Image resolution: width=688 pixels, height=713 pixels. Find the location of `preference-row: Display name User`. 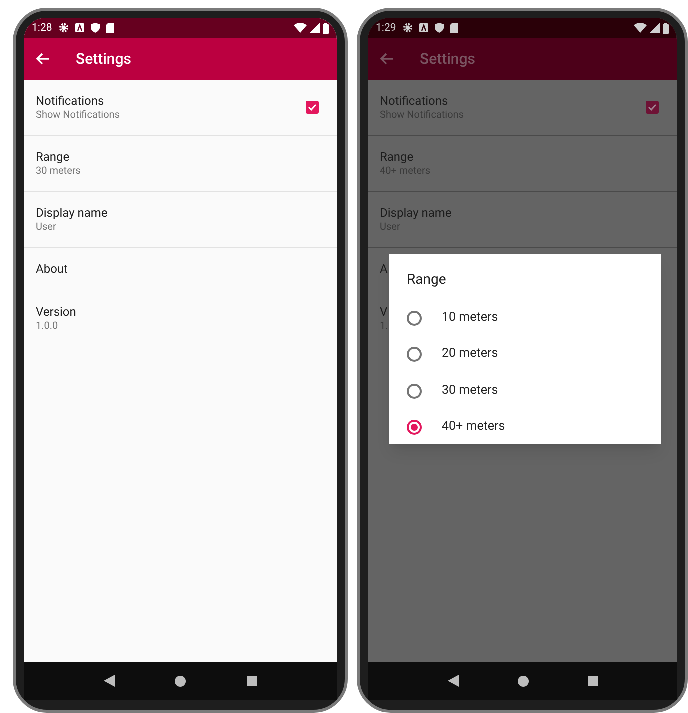

preference-row: Display name User is located at coordinates (180, 220).